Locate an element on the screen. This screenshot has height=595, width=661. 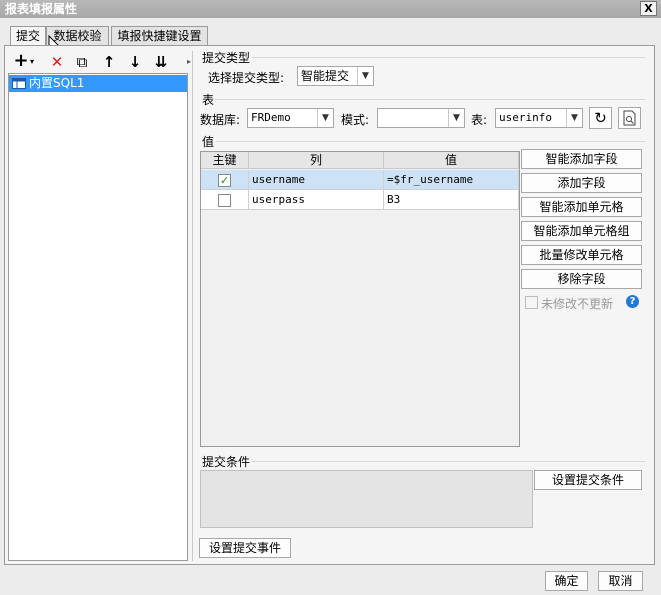
grid-header-value: 值 is located at coordinates (451, 160).